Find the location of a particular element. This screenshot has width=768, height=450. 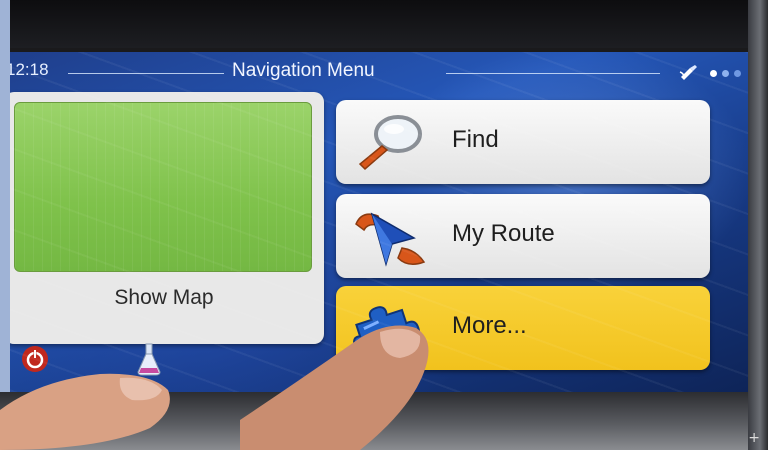

find-label: Find is located at coordinates (475, 139).